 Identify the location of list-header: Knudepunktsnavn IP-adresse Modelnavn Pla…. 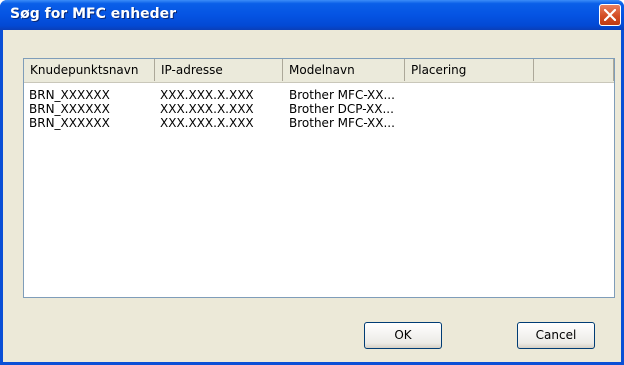
(319, 71).